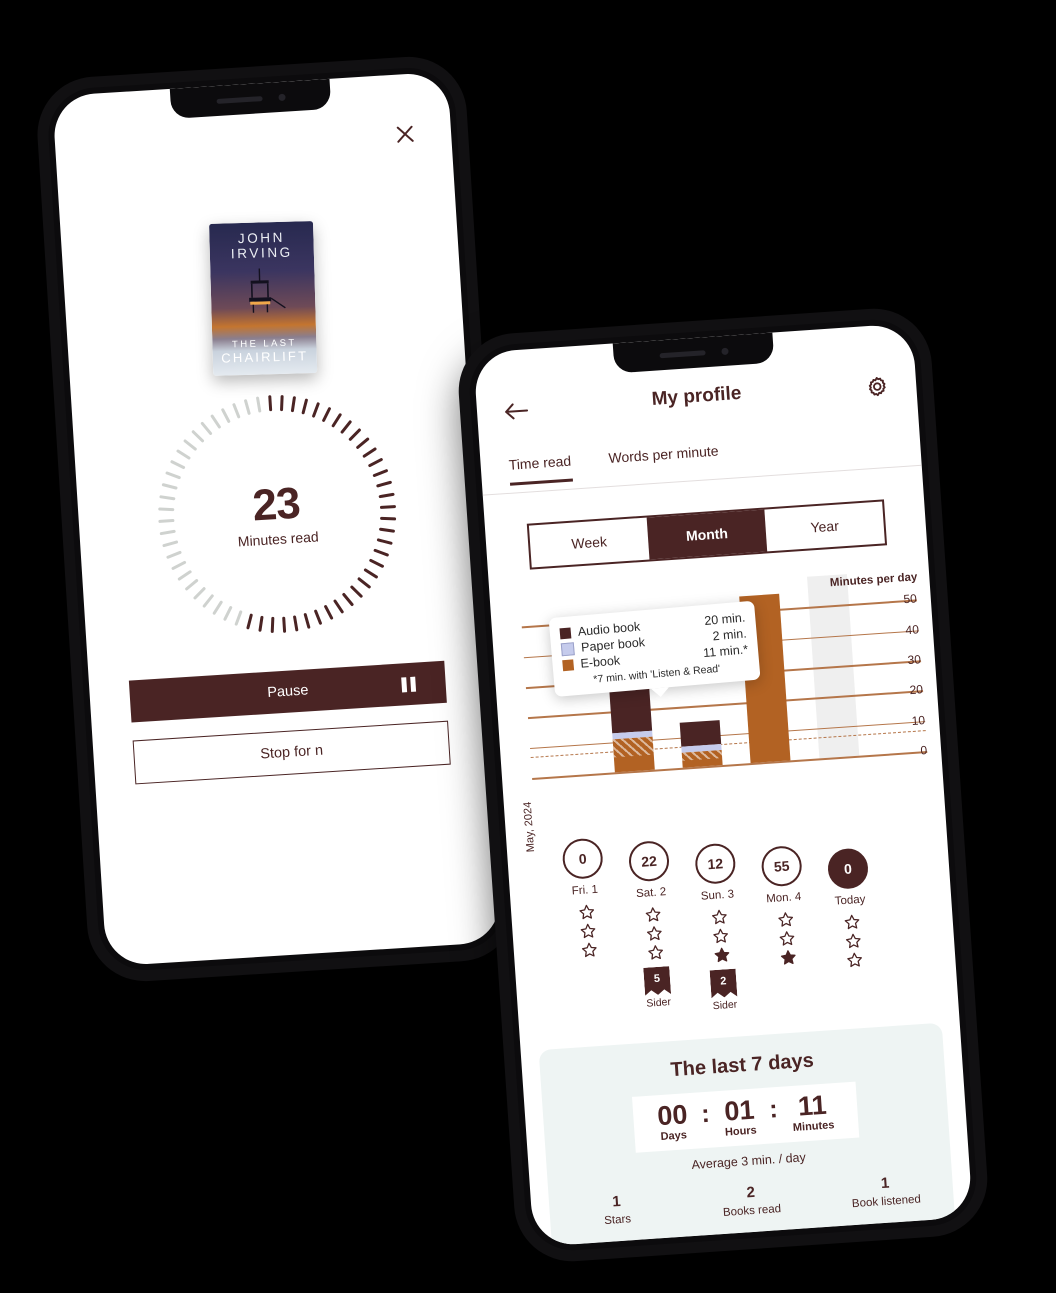 This screenshot has width=1056, height=1293. What do you see at coordinates (404, 133) in the screenshot?
I see `close-icon` at bounding box center [404, 133].